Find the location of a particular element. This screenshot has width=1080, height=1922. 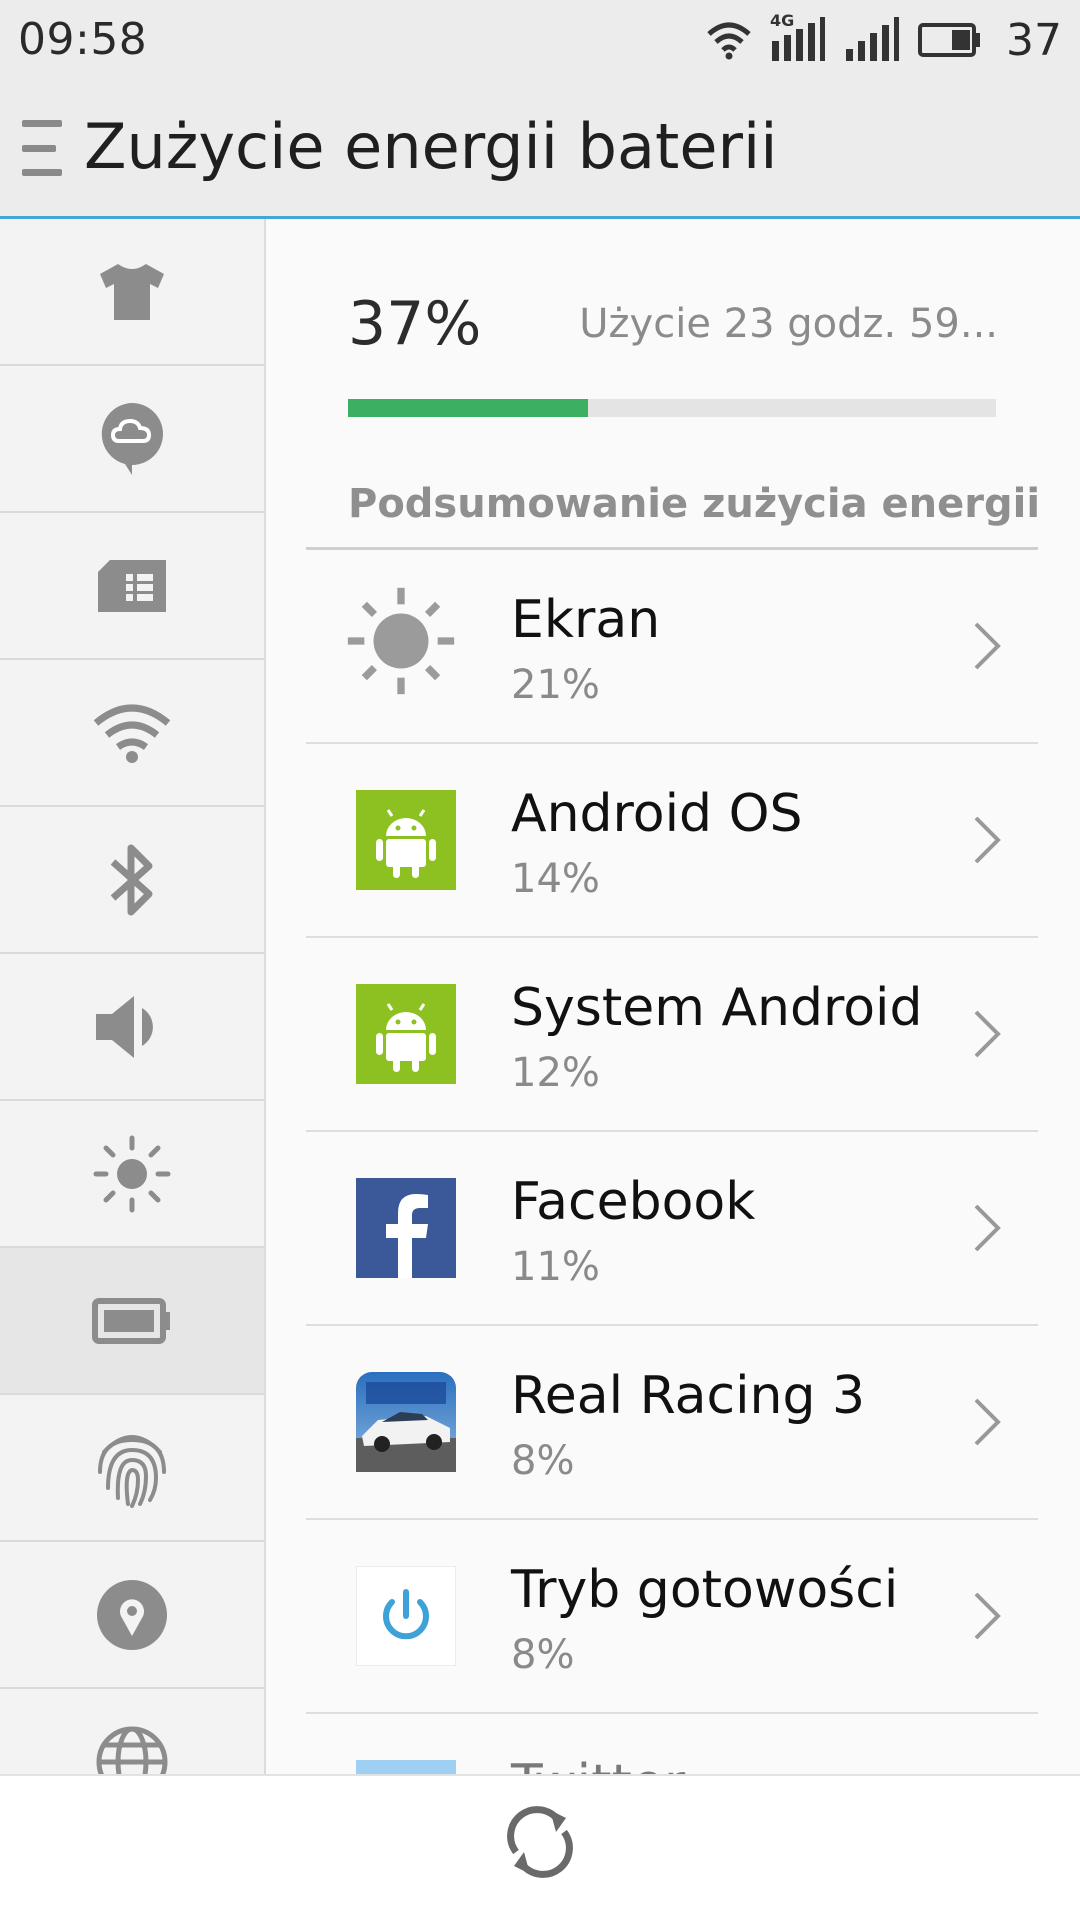

battery-level-text: 37 is located at coordinates (1034, 40).